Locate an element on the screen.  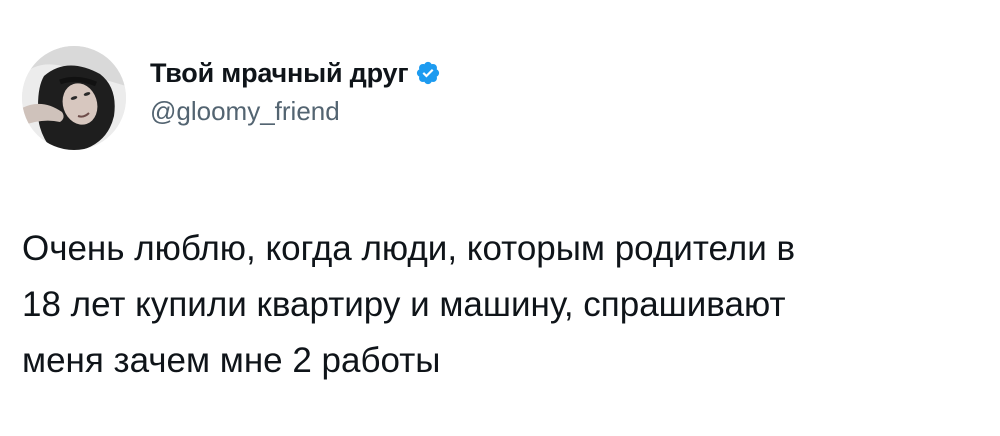
author-block: Твой мрачный друг @gloomy_friend is located at coordinates (295, 91).